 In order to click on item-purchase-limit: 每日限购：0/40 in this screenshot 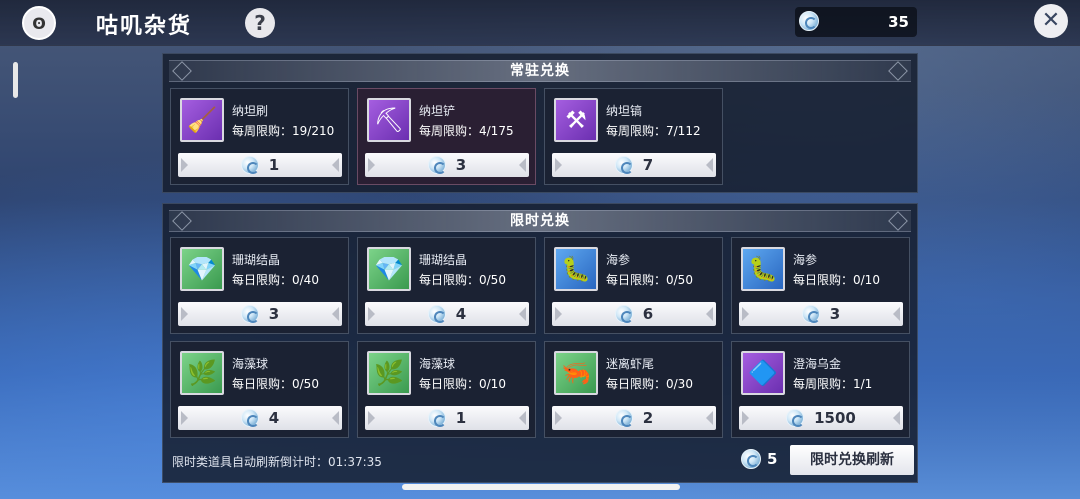, I will do `click(275, 280)`.